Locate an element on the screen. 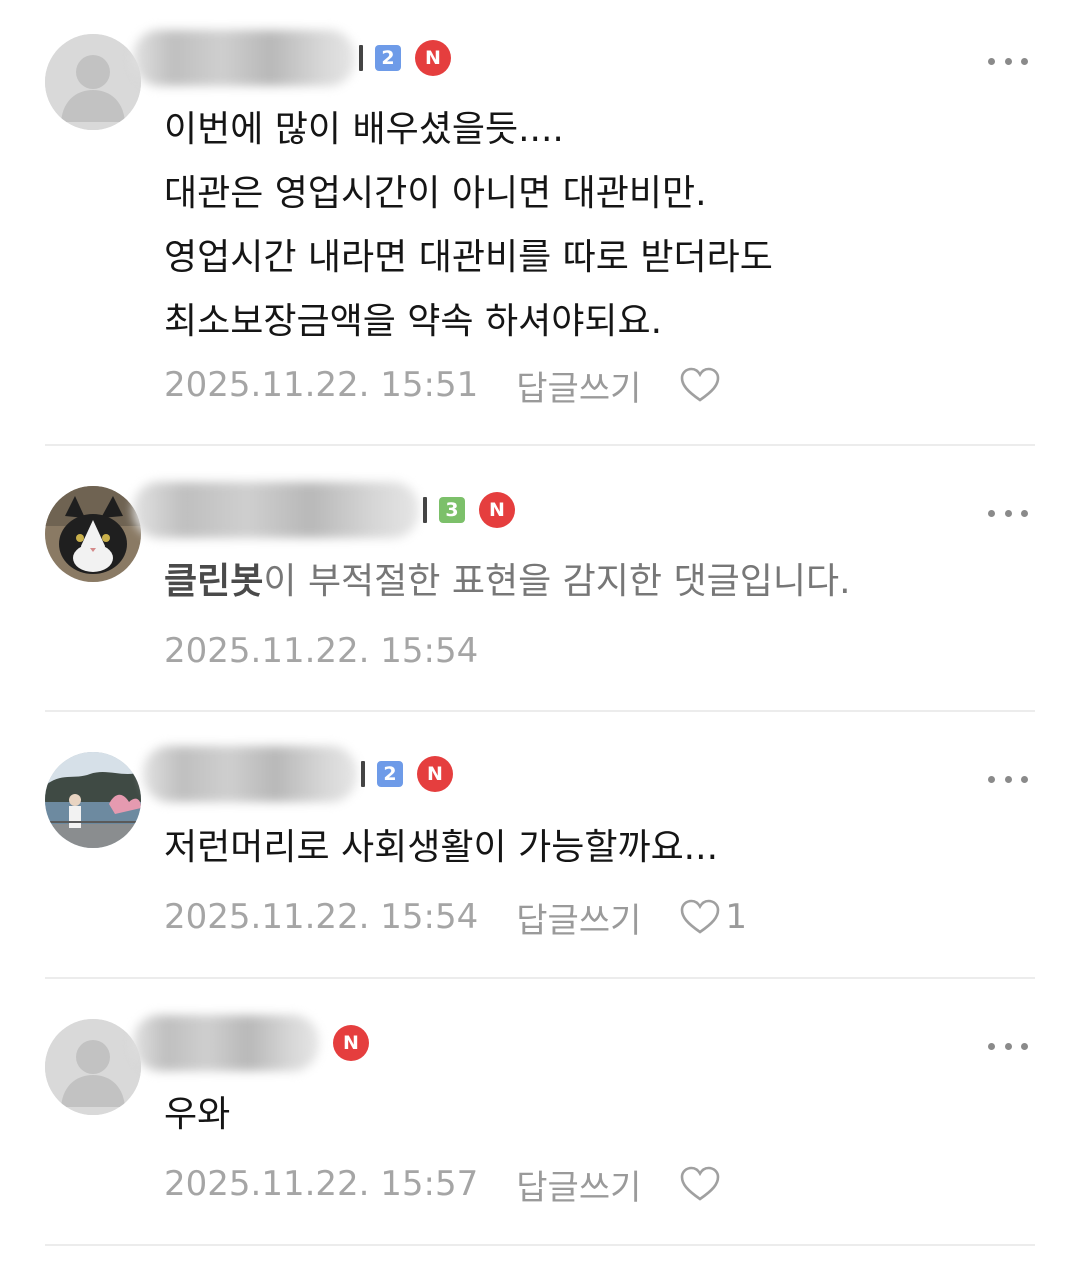 This screenshot has width=1080, height=1266. comment-meta: 2025.11.22. 15:57 답글쓰기 is located at coordinates (444, 1184).